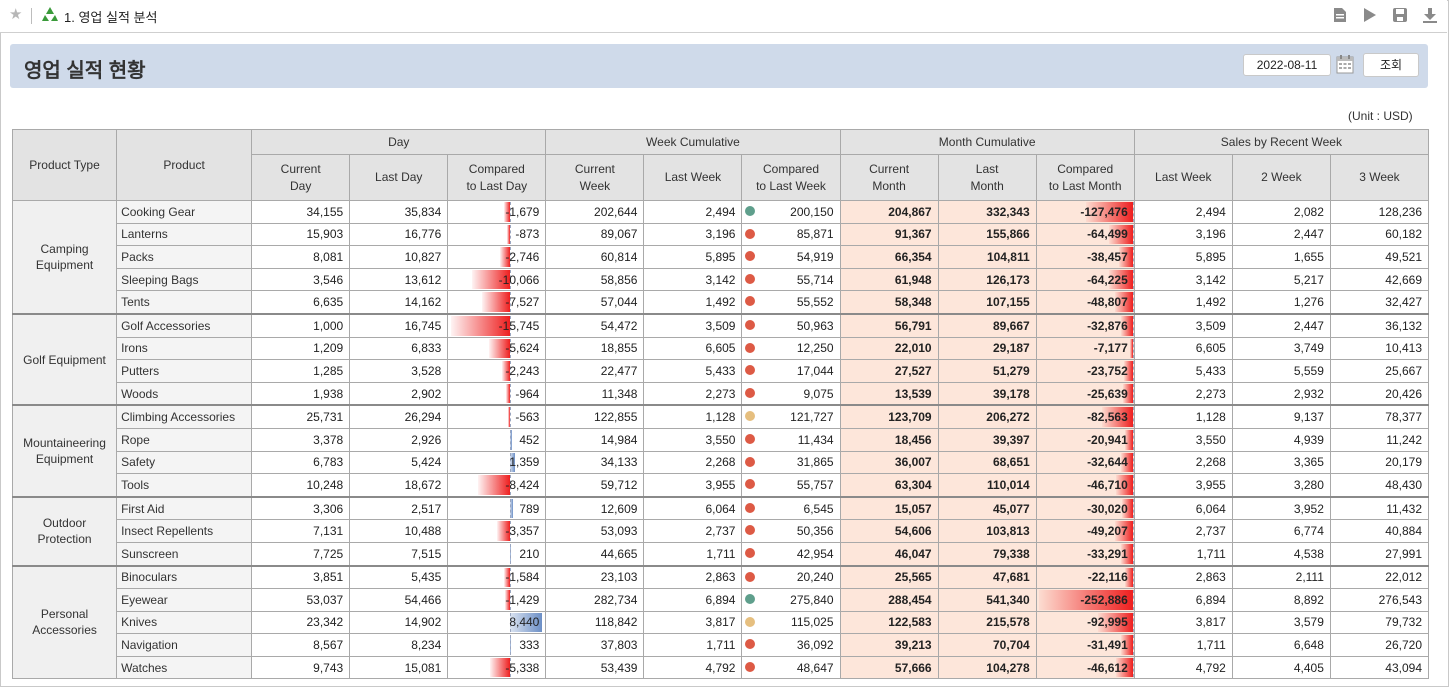  What do you see at coordinates (889, 439) in the screenshot?
I see `current-month-cell: 18,456` at bounding box center [889, 439].